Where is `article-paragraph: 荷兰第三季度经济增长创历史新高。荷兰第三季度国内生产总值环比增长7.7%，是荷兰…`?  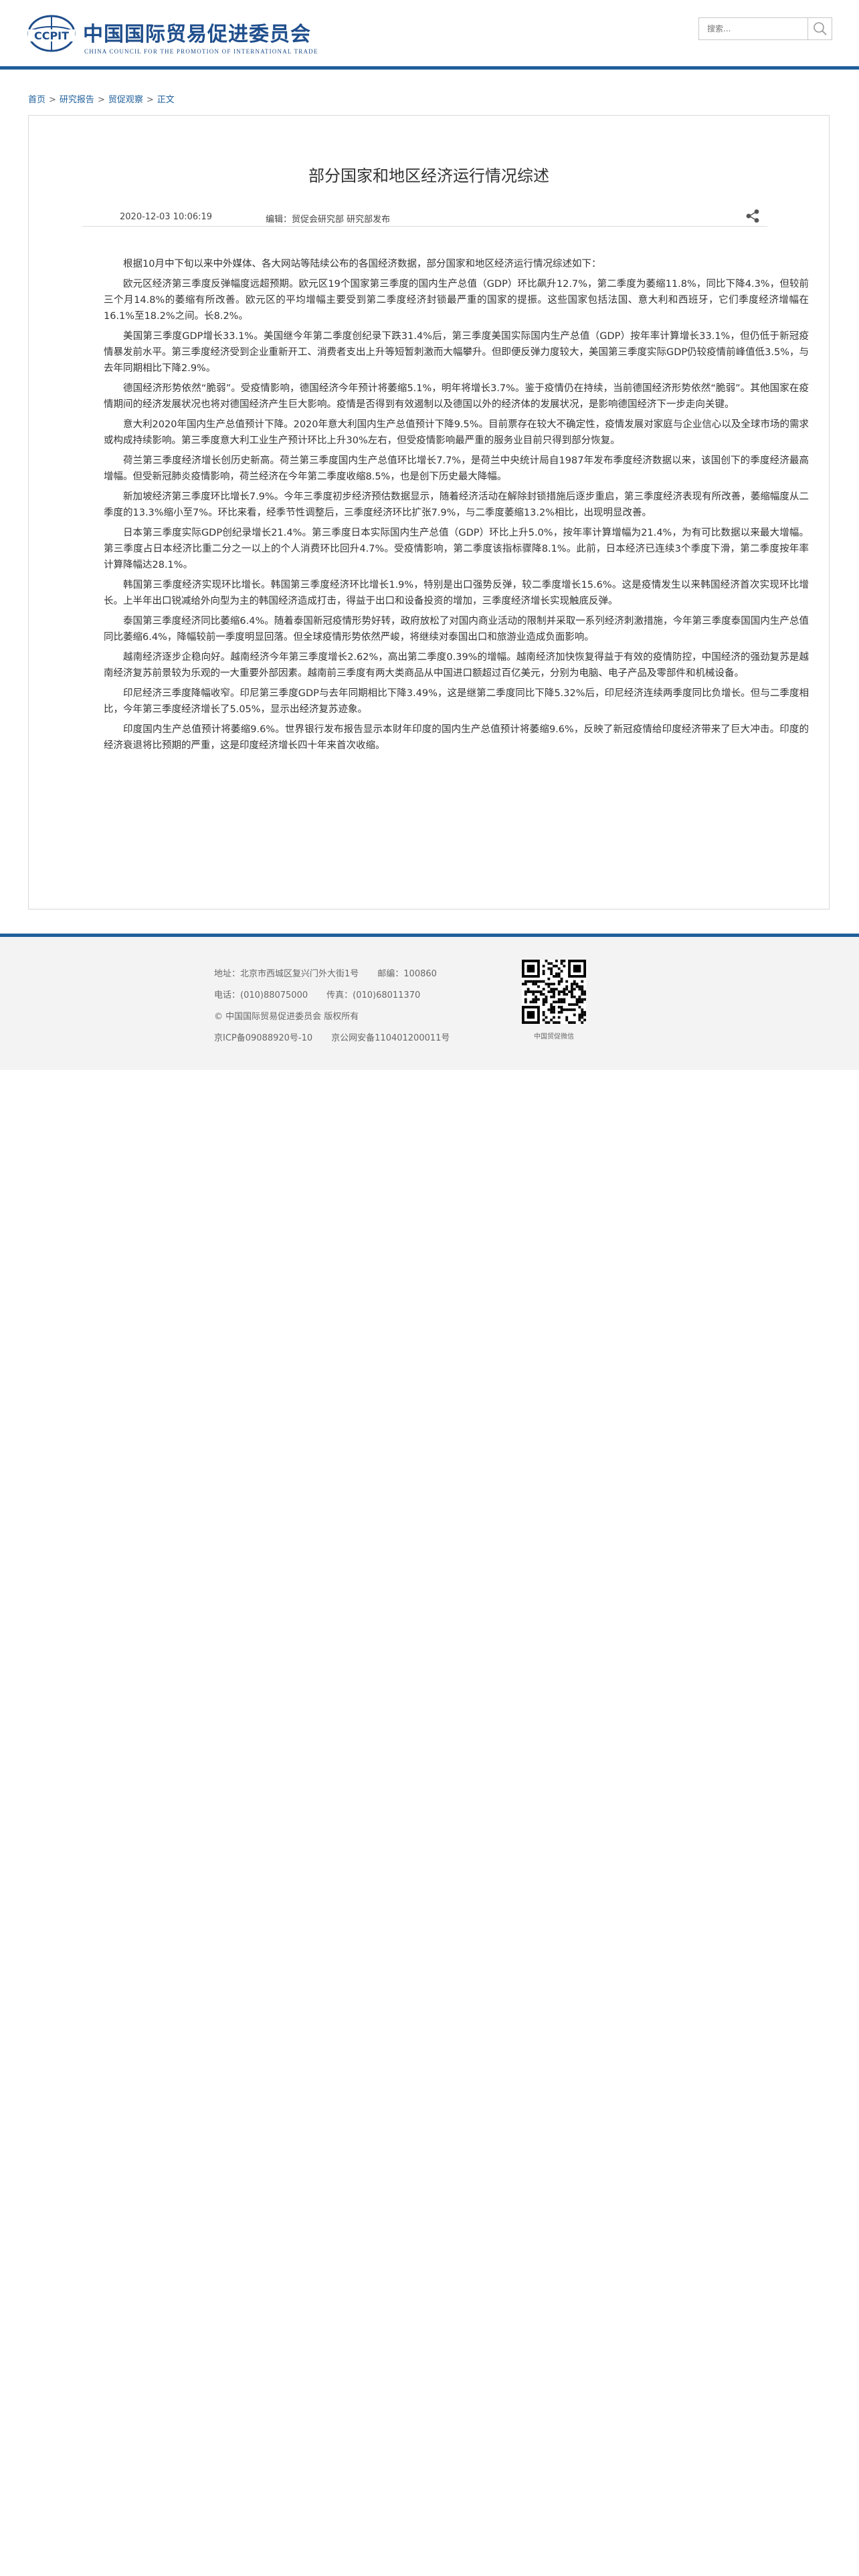 article-paragraph: 荷兰第三季度经济增长创历史新高。荷兰第三季度国内生产总值环比增长7.7%，是荷兰… is located at coordinates (456, 468).